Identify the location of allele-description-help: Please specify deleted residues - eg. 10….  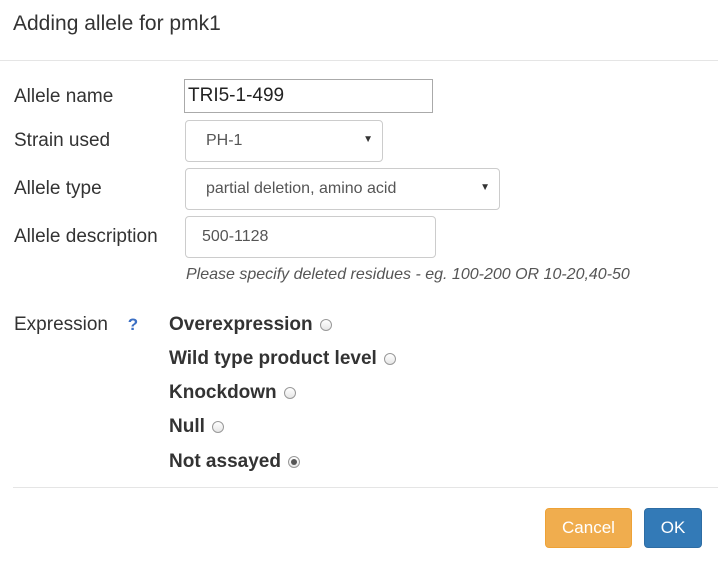
(408, 274).